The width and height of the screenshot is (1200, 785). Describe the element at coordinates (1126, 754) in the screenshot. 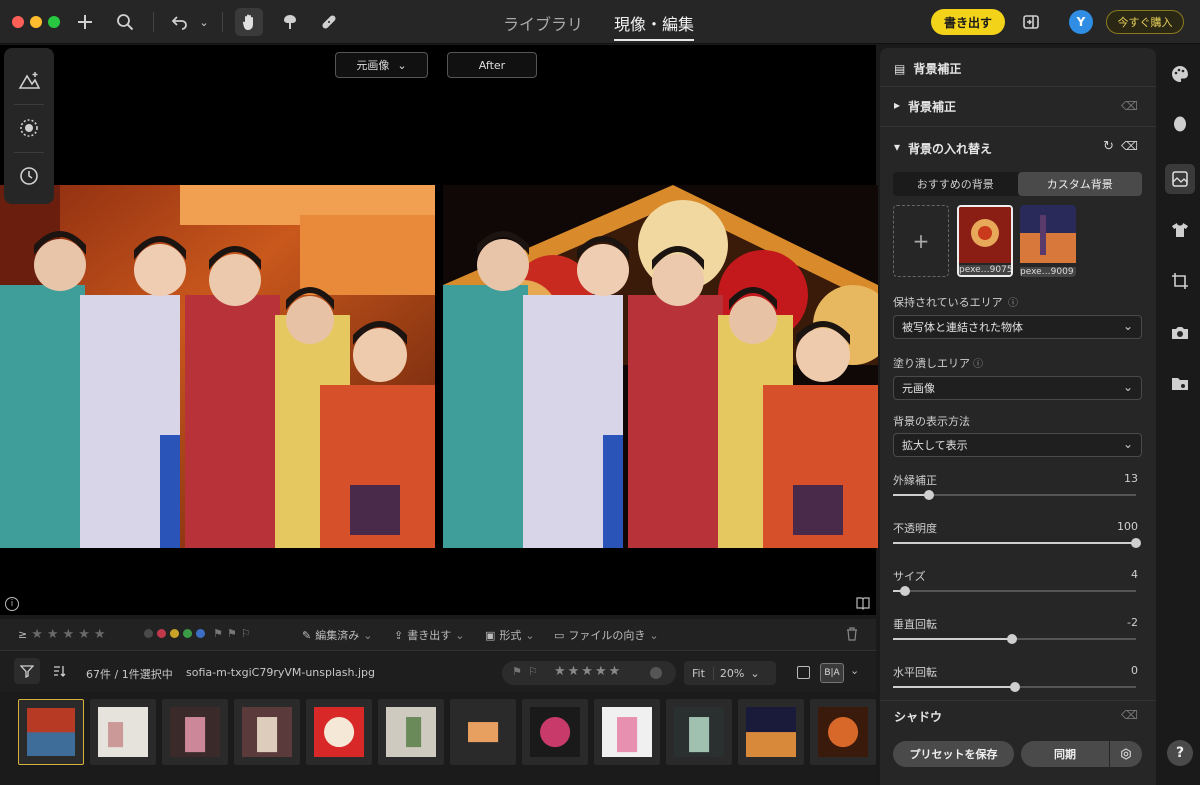

I see `sync-settings-icon` at that location.